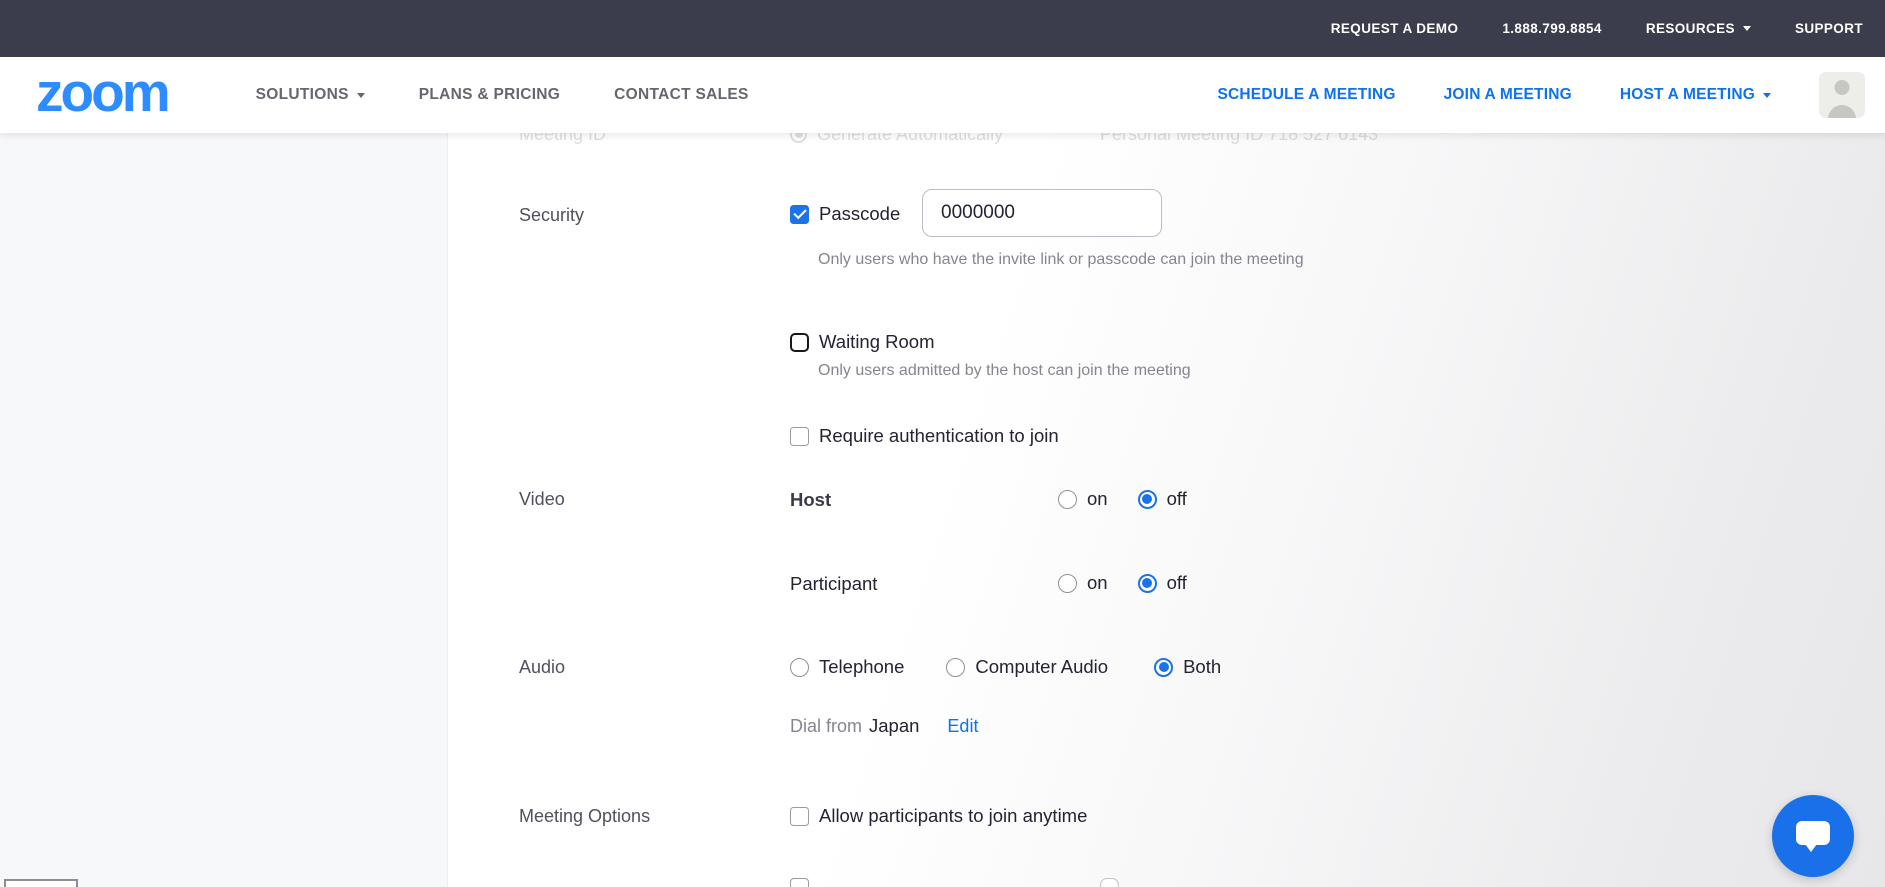 The height and width of the screenshot is (887, 1885). I want to click on audio-telephone-radio, so click(799, 667).